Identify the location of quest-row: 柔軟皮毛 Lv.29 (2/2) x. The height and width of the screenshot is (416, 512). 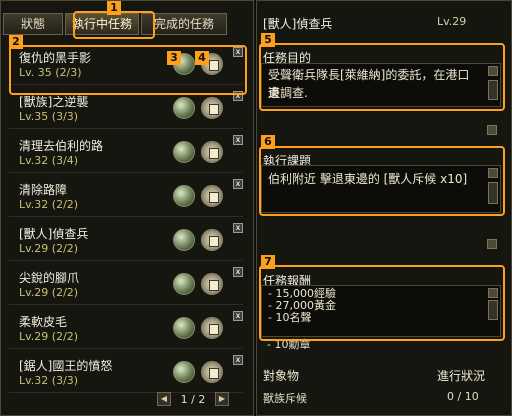
(126, 329).